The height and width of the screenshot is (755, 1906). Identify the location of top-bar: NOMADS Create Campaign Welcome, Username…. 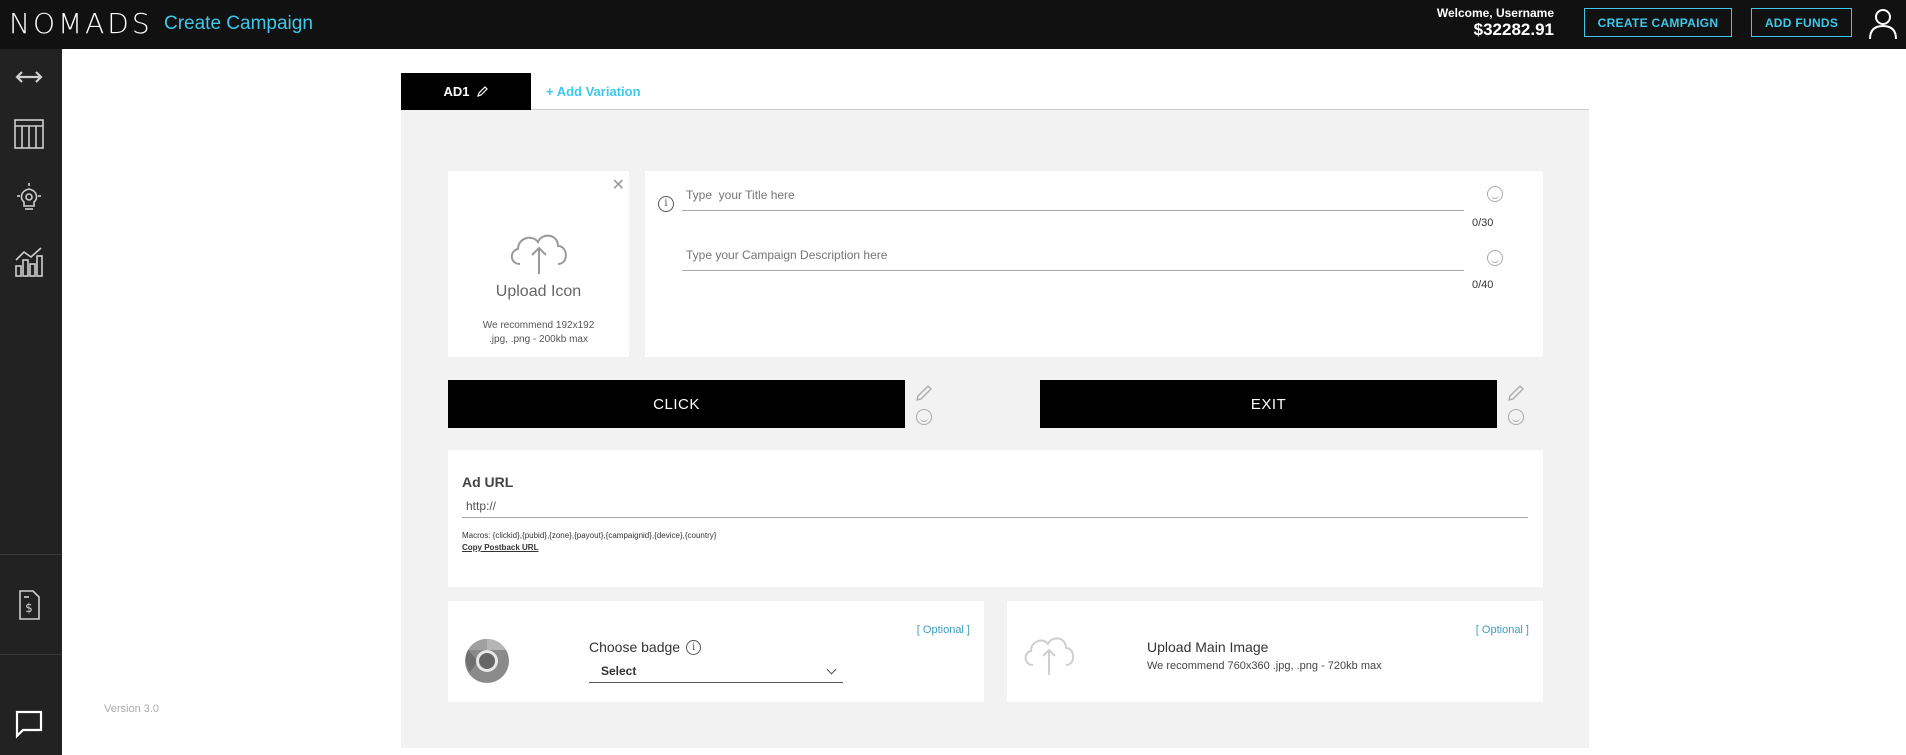
(953, 24).